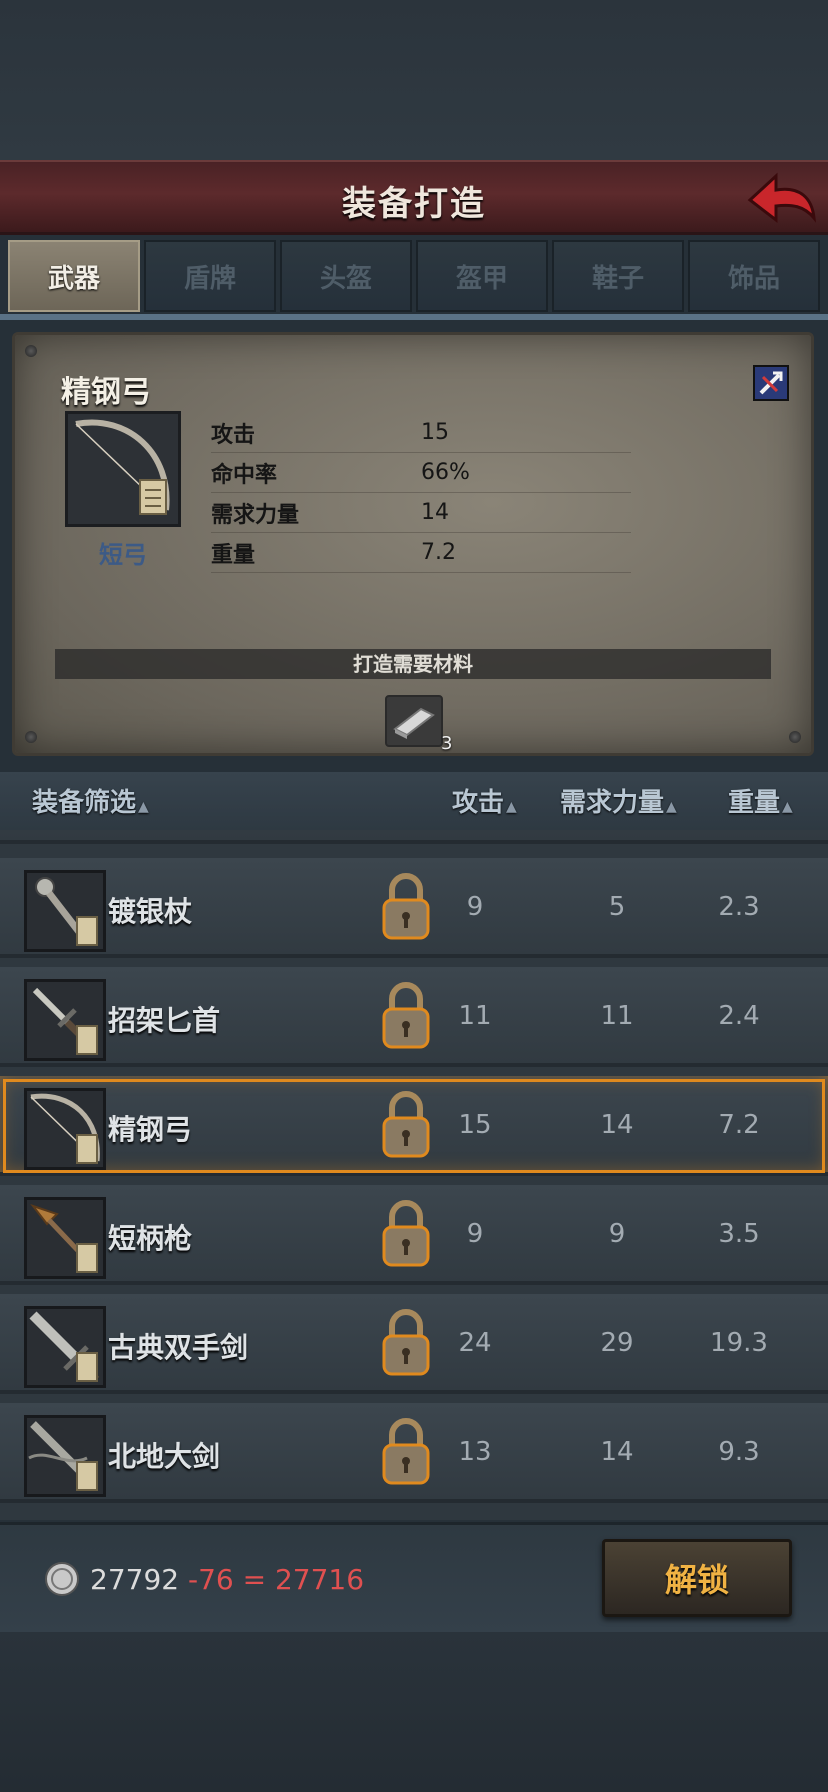  I want to click on current-balance: 27792, so click(135, 1579).